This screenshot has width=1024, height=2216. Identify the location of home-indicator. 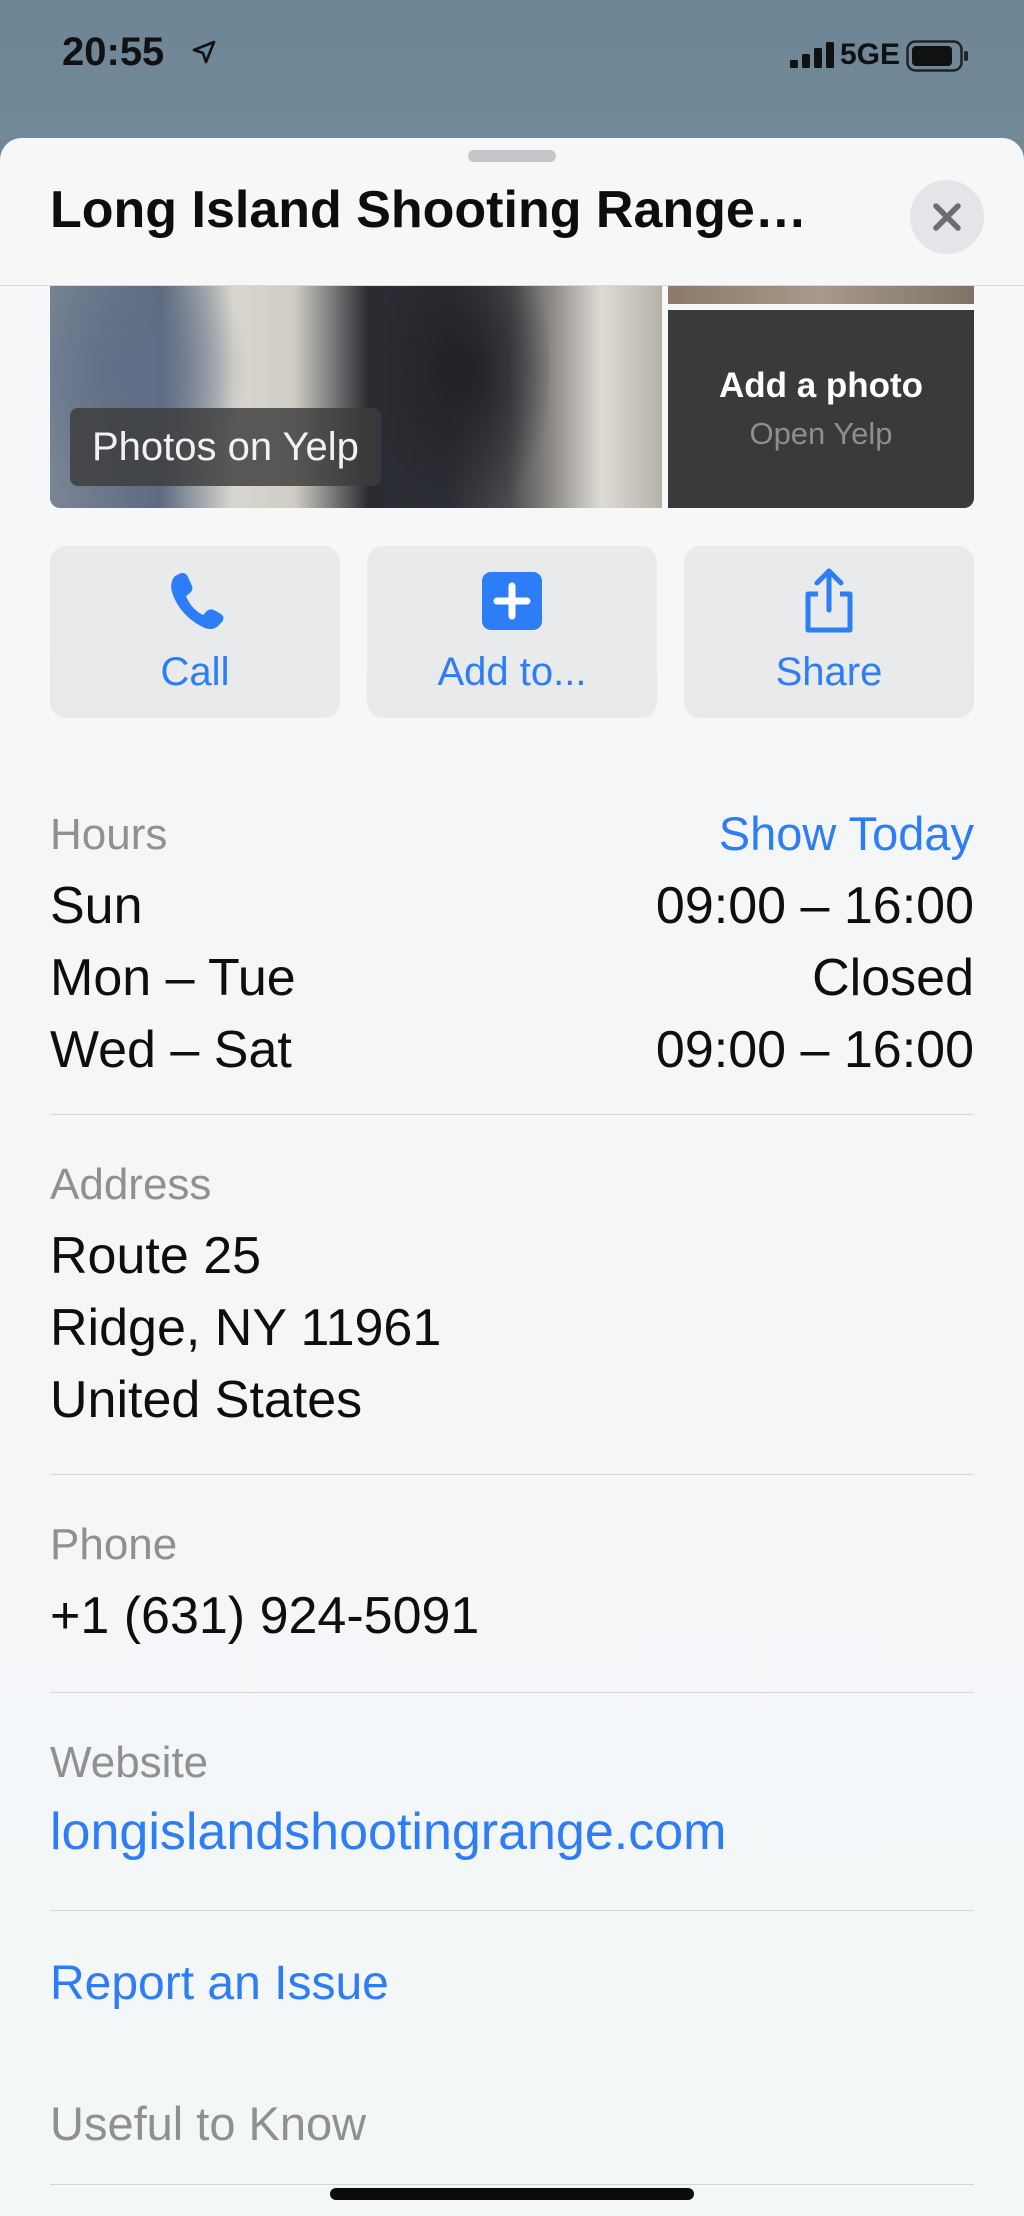
(512, 2194).